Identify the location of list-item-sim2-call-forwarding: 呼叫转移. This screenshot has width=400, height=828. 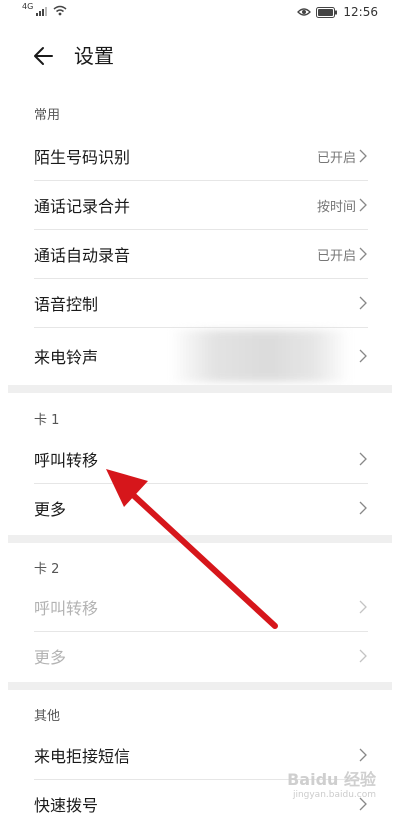
(201, 607).